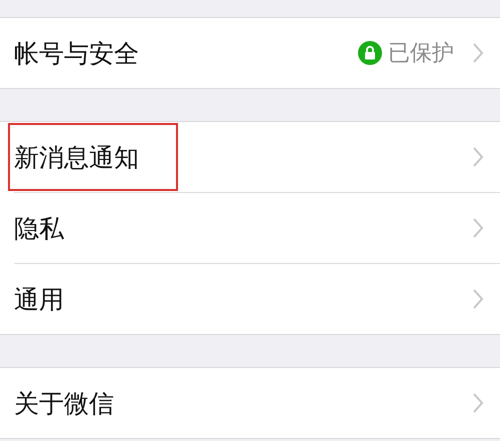 The image size is (500, 441). I want to click on row-label: 隐私, so click(39, 228).